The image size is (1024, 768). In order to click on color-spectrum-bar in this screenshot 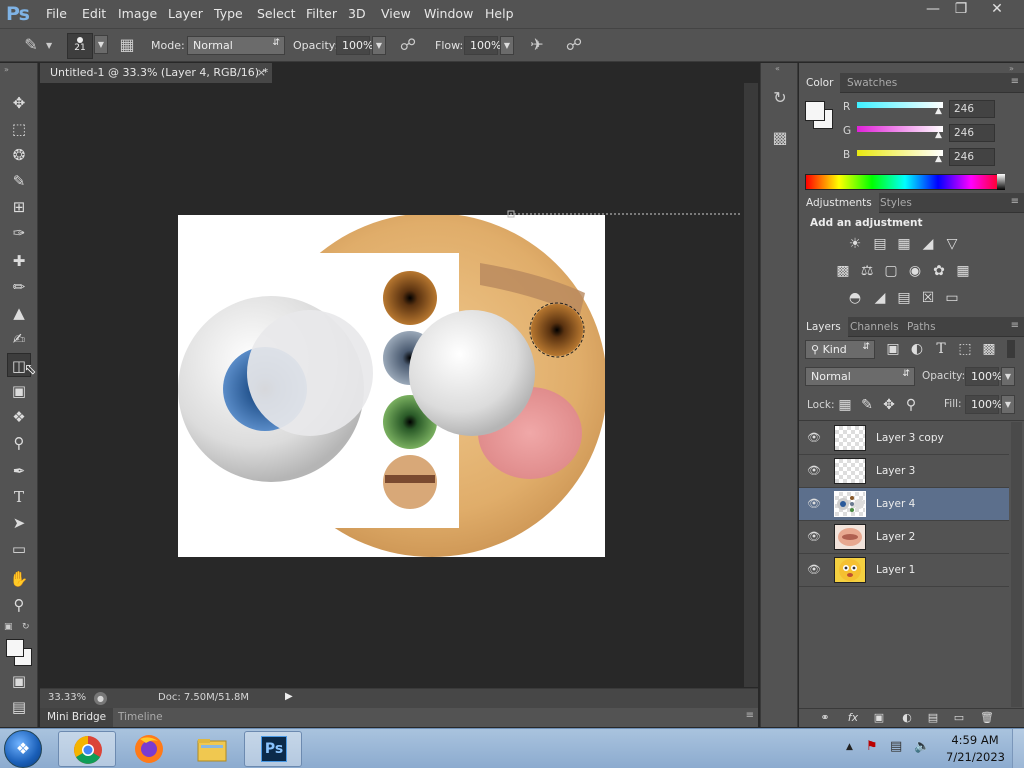, I will do `click(905, 182)`.